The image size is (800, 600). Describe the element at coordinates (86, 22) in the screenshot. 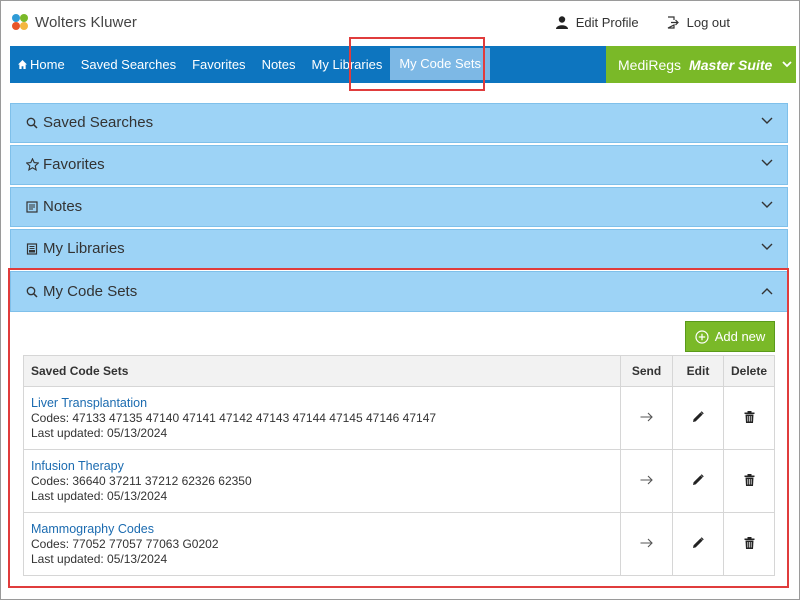

I see `brand-name: Wolters Kluwer` at that location.